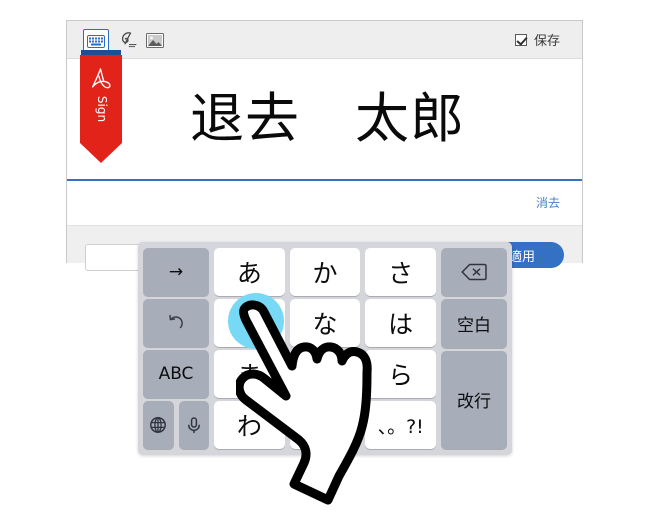 The image size is (658, 530). Describe the element at coordinates (96, 41) in the screenshot. I see `keyboard-icon` at that location.